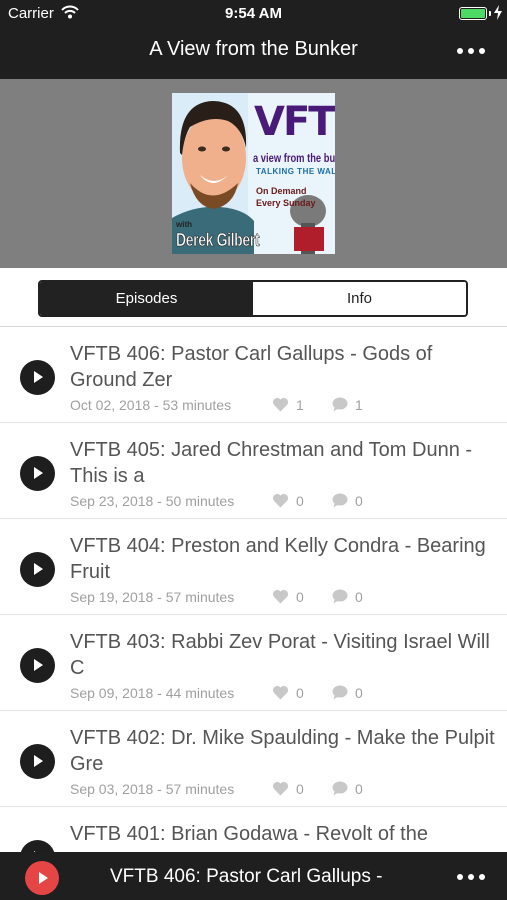 This screenshot has width=507, height=900. What do you see at coordinates (294, 158) in the screenshot?
I see `cover-subtitle: a view from the bunker` at bounding box center [294, 158].